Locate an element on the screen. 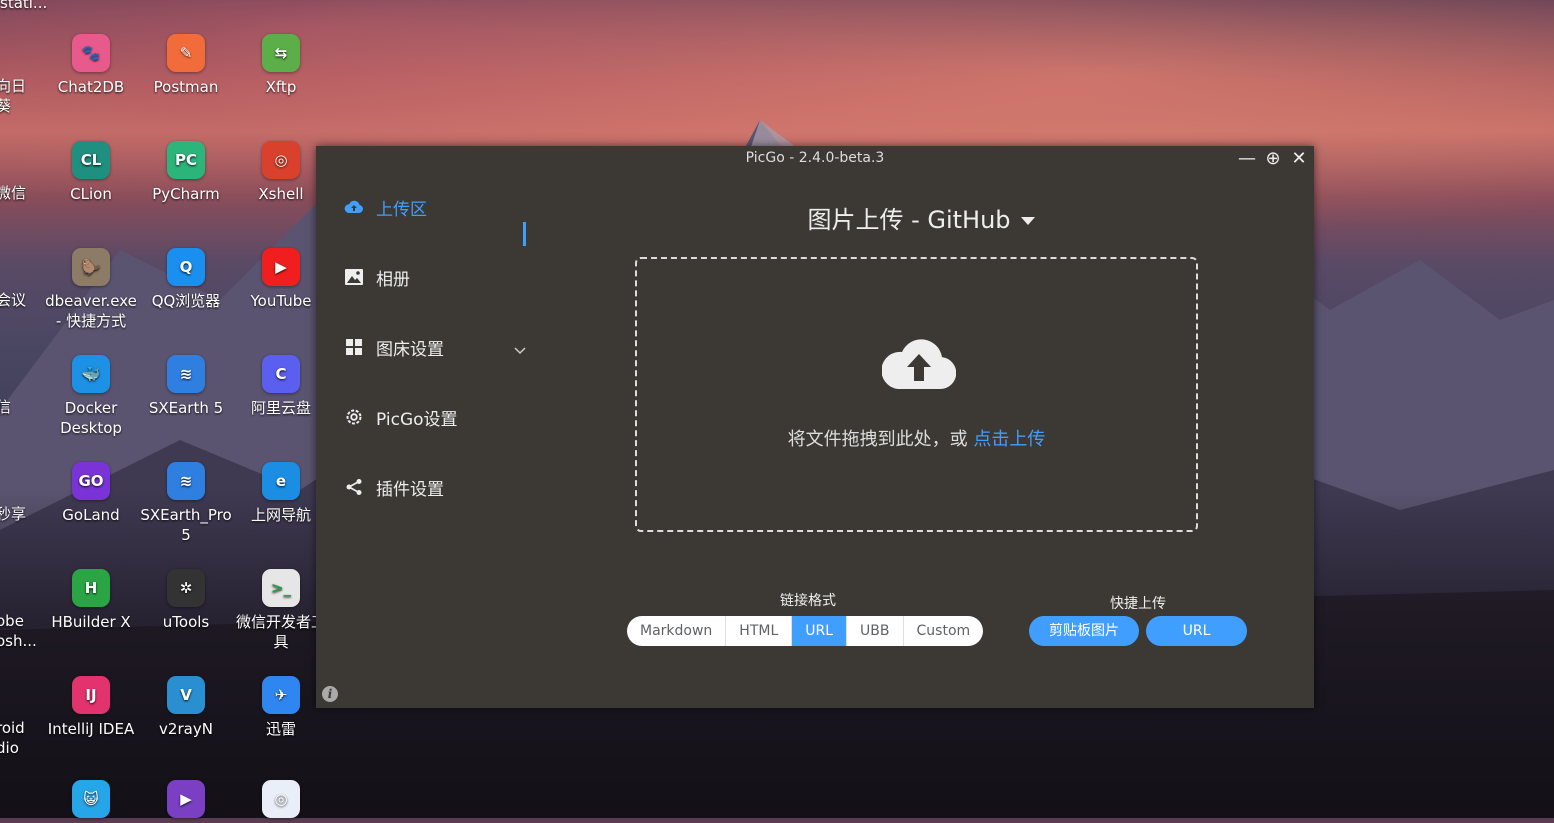 This screenshot has height=823, width=1554. desktop-icon: IJ IntelliJ IDEA is located at coordinates (91, 707).